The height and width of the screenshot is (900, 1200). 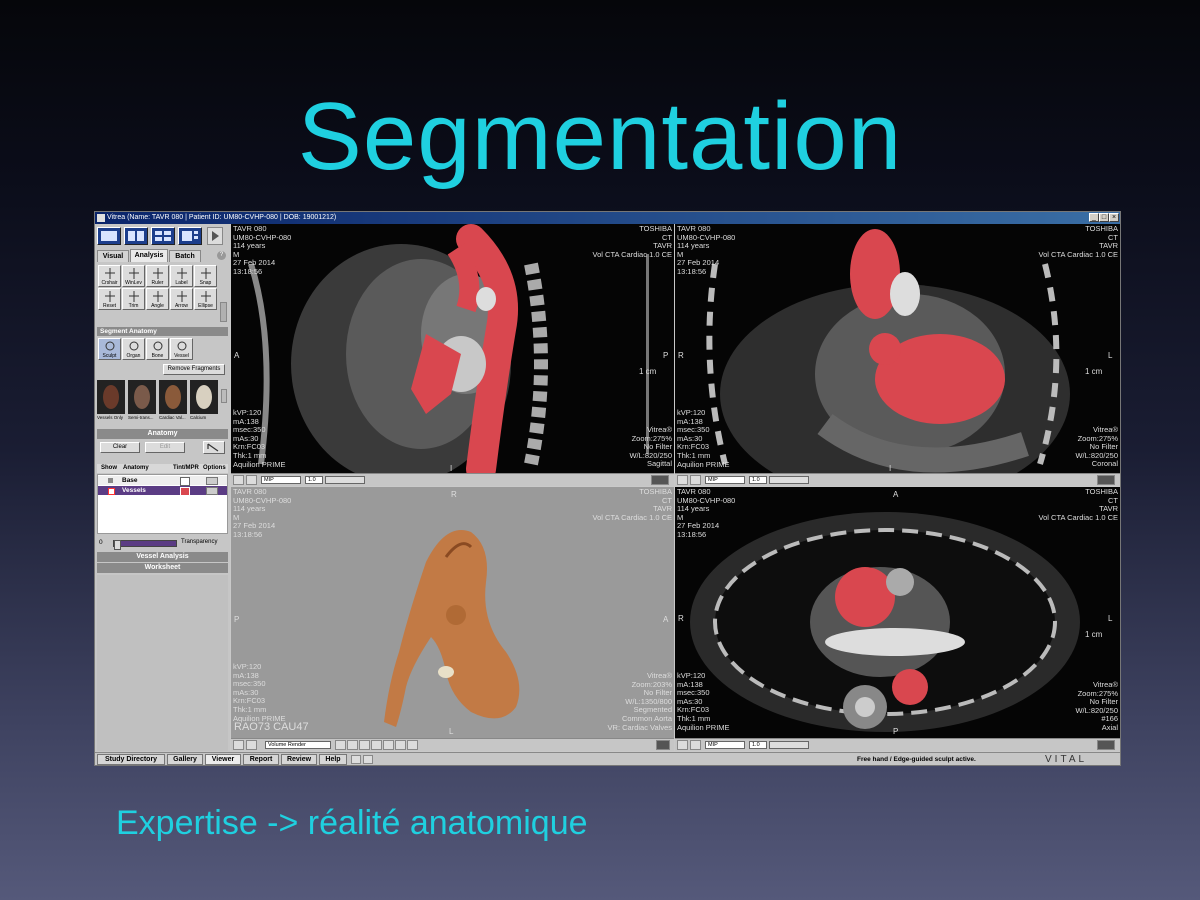 I want to click on sagittal-pointer-icon, so click(x=238, y=480).